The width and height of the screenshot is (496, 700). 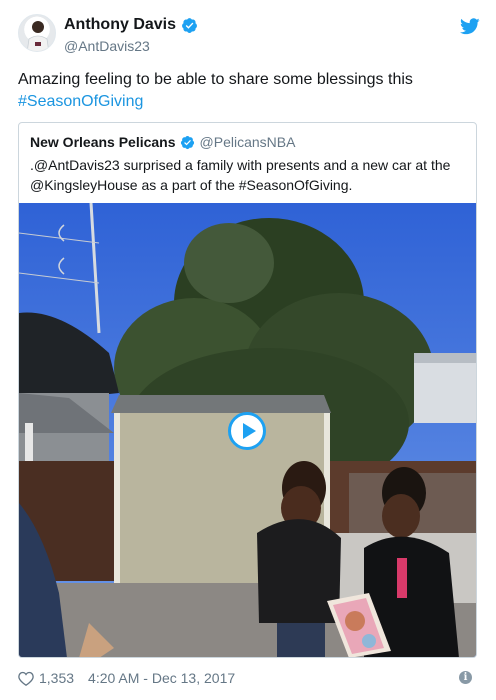 I want to click on author-name-row: Anthony Davis, so click(x=131, y=25).